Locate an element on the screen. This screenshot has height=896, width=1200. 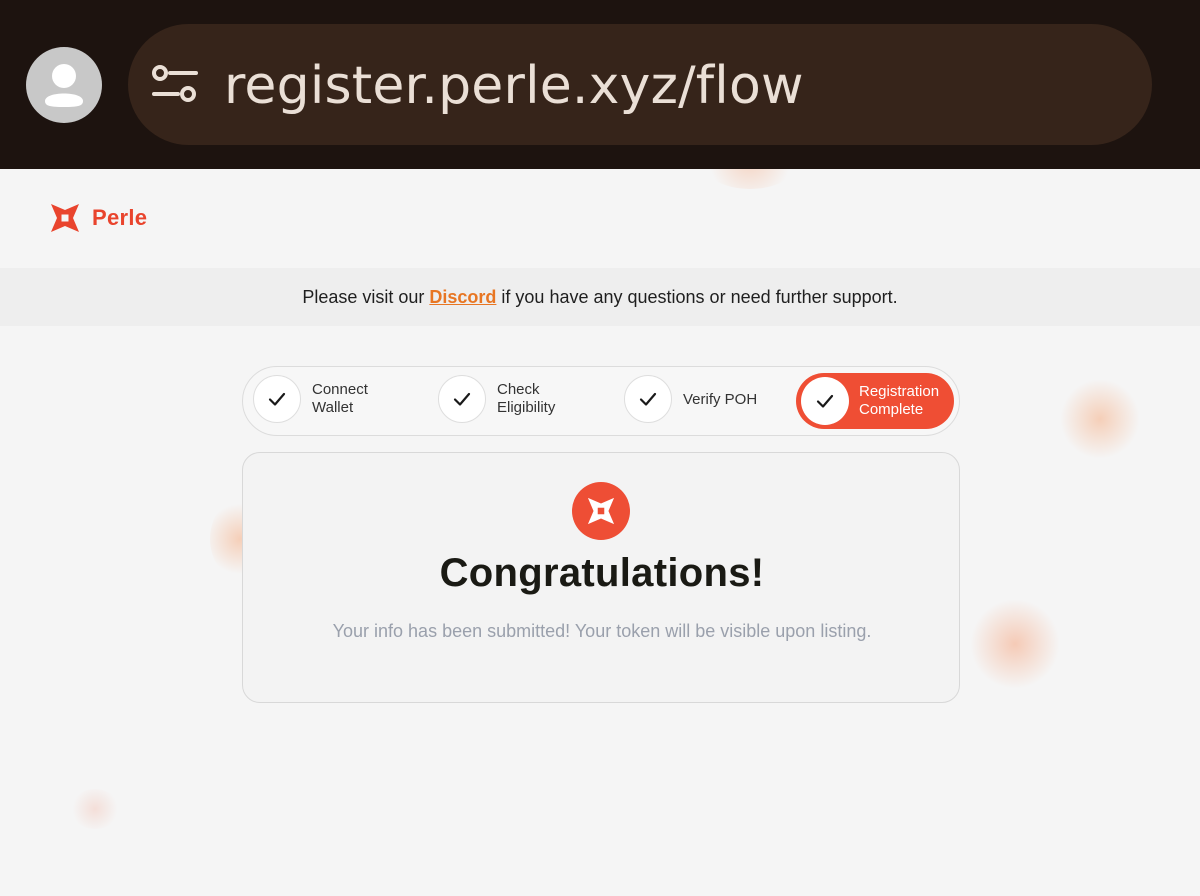
perle-badge-icon is located at coordinates (601, 511).